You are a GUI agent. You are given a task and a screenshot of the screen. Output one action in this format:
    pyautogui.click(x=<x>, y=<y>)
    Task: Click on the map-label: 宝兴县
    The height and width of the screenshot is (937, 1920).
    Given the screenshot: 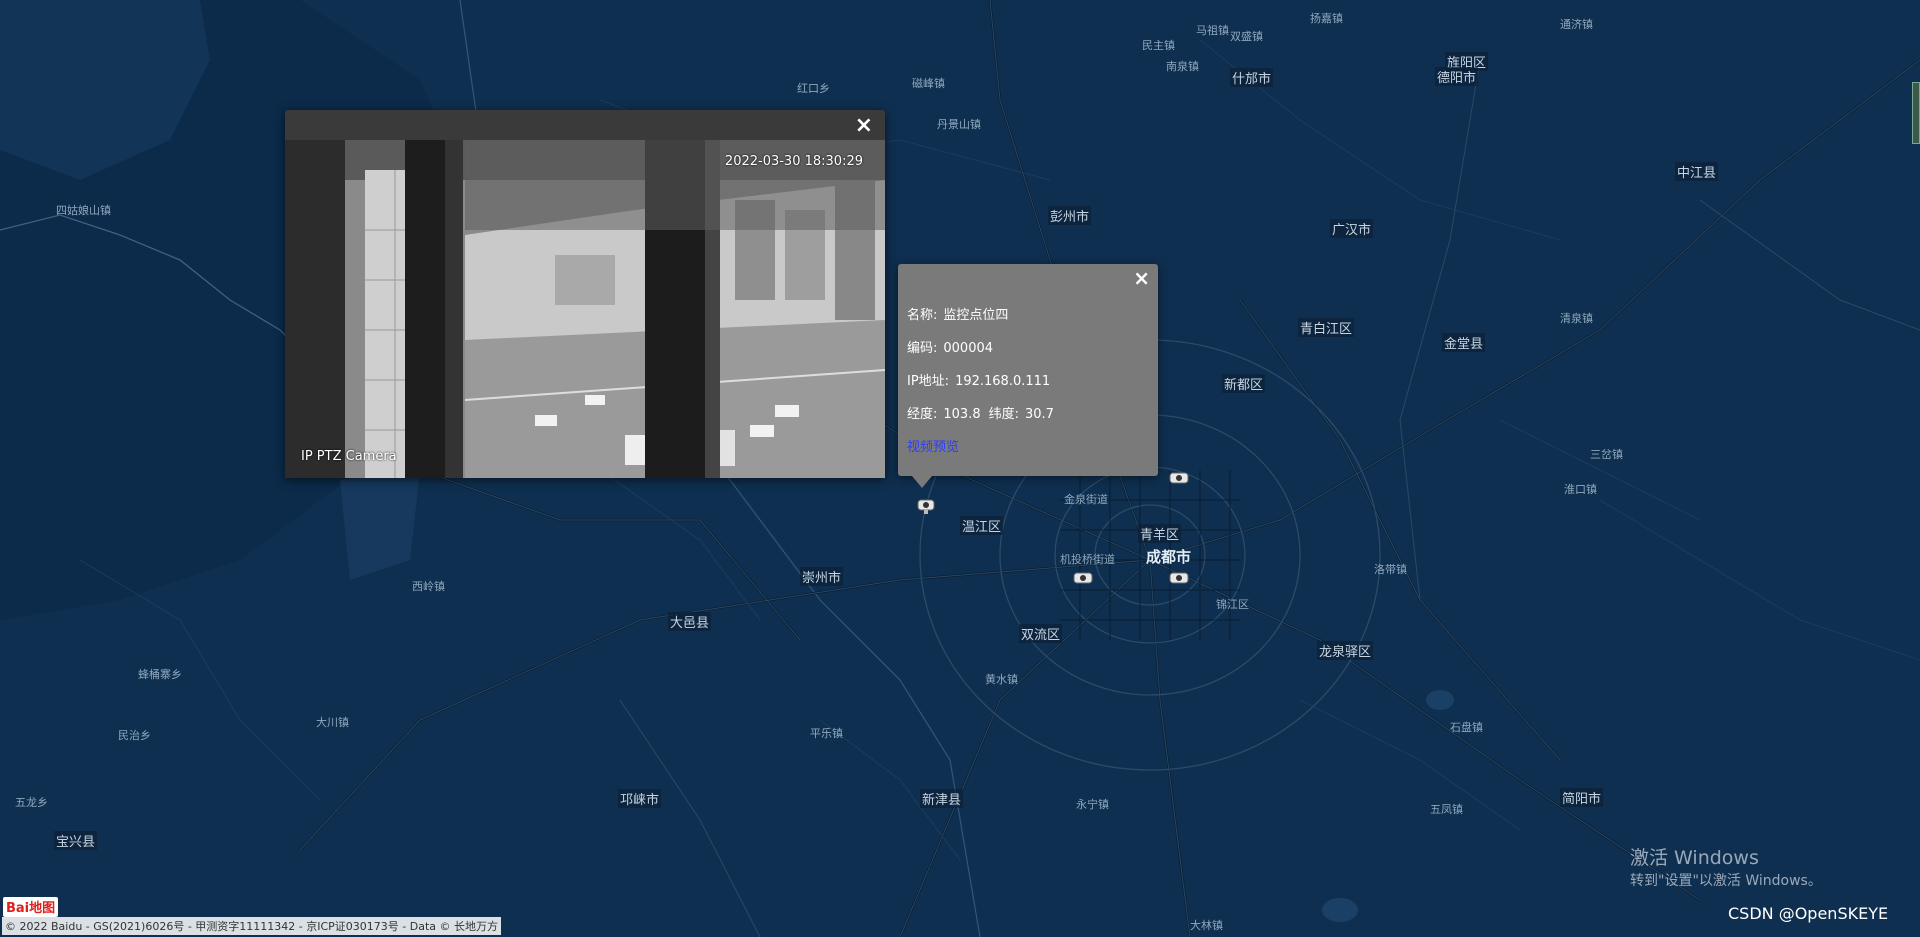 What is the action you would take?
    pyautogui.click(x=76, y=840)
    